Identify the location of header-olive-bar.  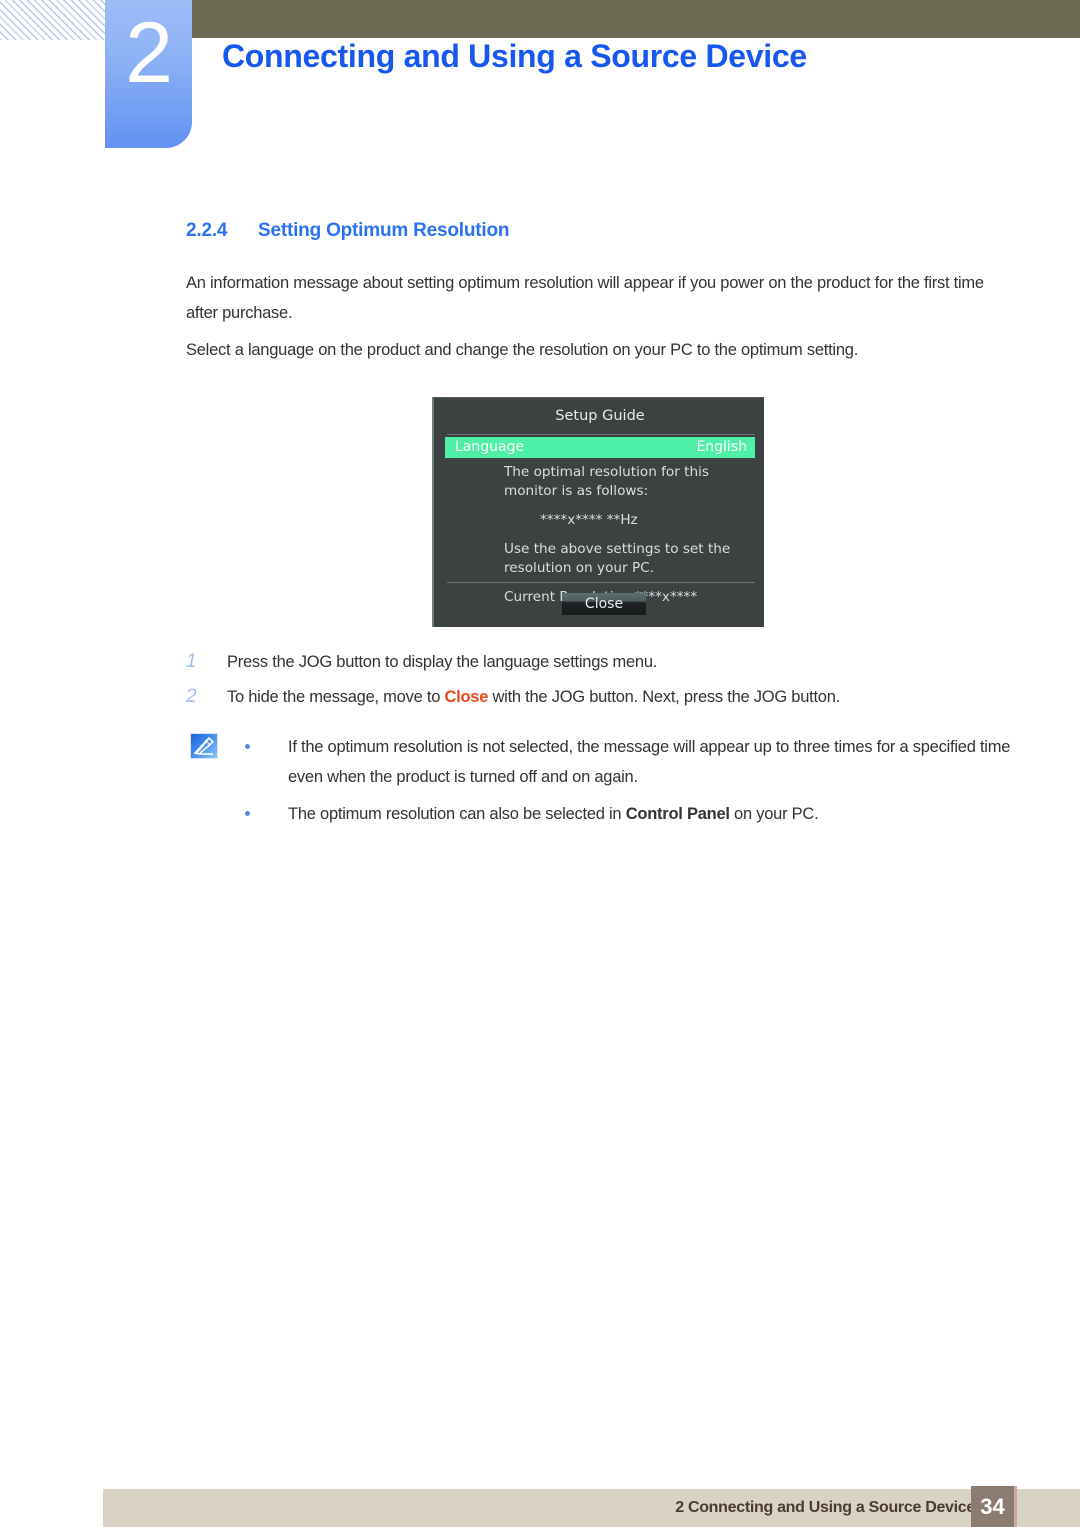
(636, 19).